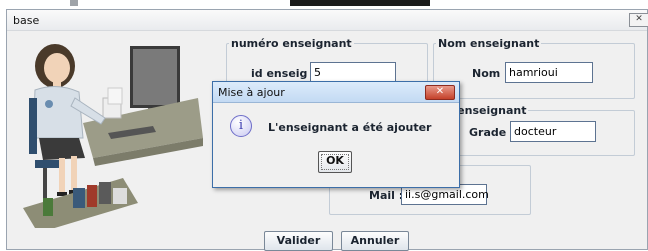 The height and width of the screenshot is (251, 648). Describe the element at coordinates (549, 72) in the screenshot. I see `nom-field: hamrioui` at that location.